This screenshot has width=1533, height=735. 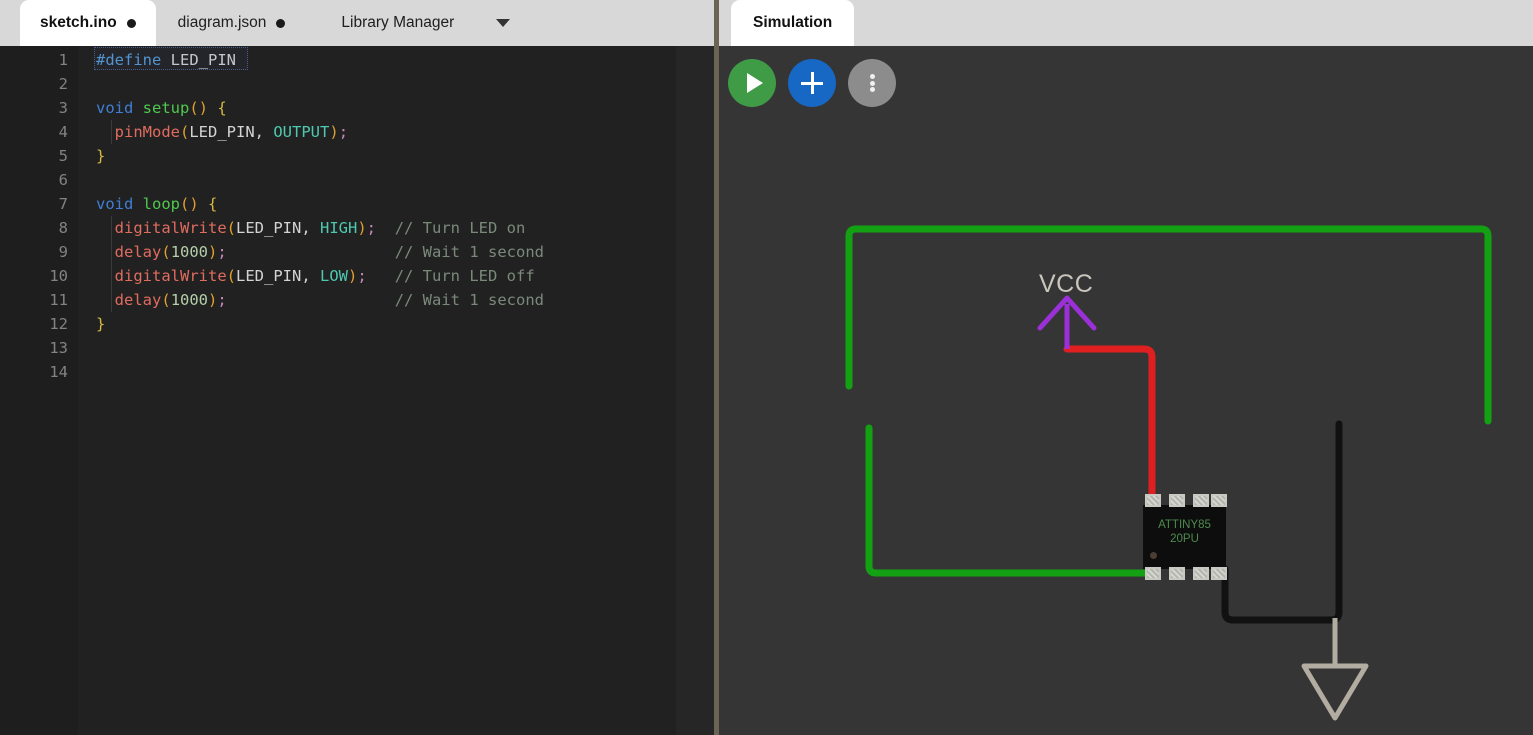 What do you see at coordinates (231, 132) in the screenshot?
I see `code-text: pinMode(LED_PIN, OUTPUT);` at bounding box center [231, 132].